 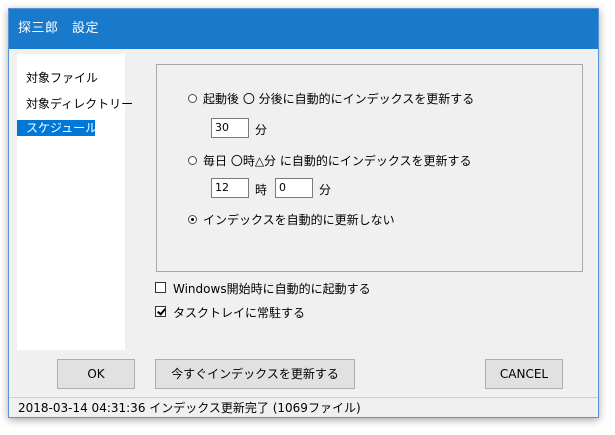 I want to click on radio-no-auto-update, so click(x=192, y=219).